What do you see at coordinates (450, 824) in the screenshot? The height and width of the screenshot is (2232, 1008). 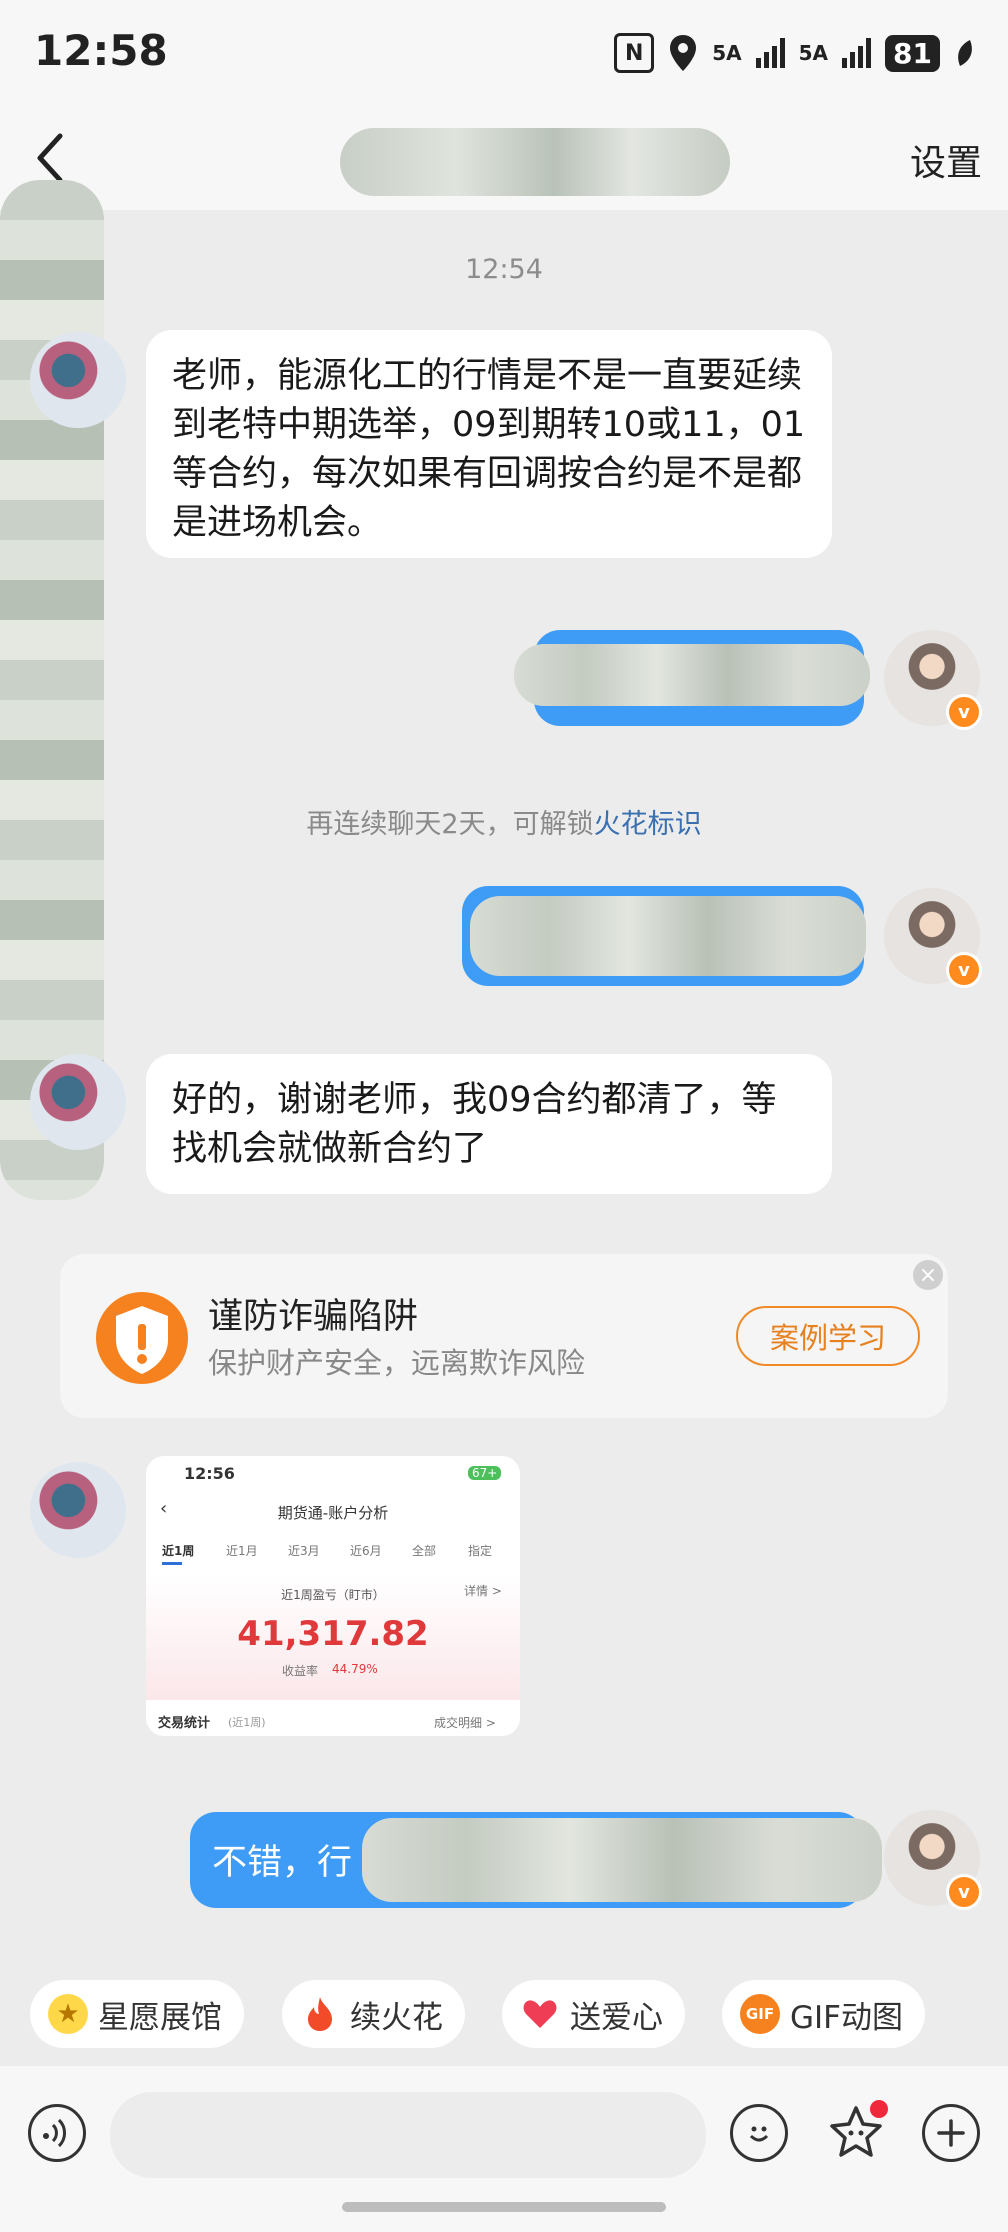 I see `system-tip-text: 再连续聊天2天，可解锁` at bounding box center [450, 824].